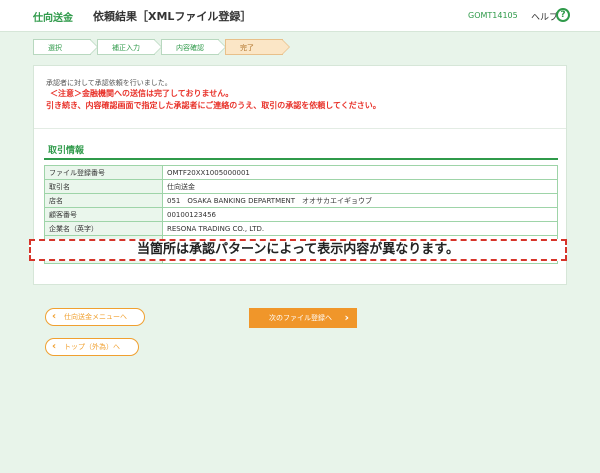  I want to click on table-row: 顧客番号 00100123456, so click(301, 214).